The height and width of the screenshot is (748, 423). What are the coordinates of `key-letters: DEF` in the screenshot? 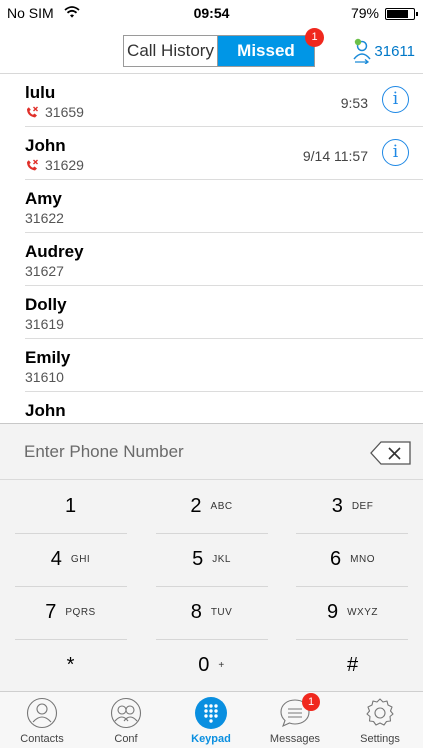 It's located at (362, 506).